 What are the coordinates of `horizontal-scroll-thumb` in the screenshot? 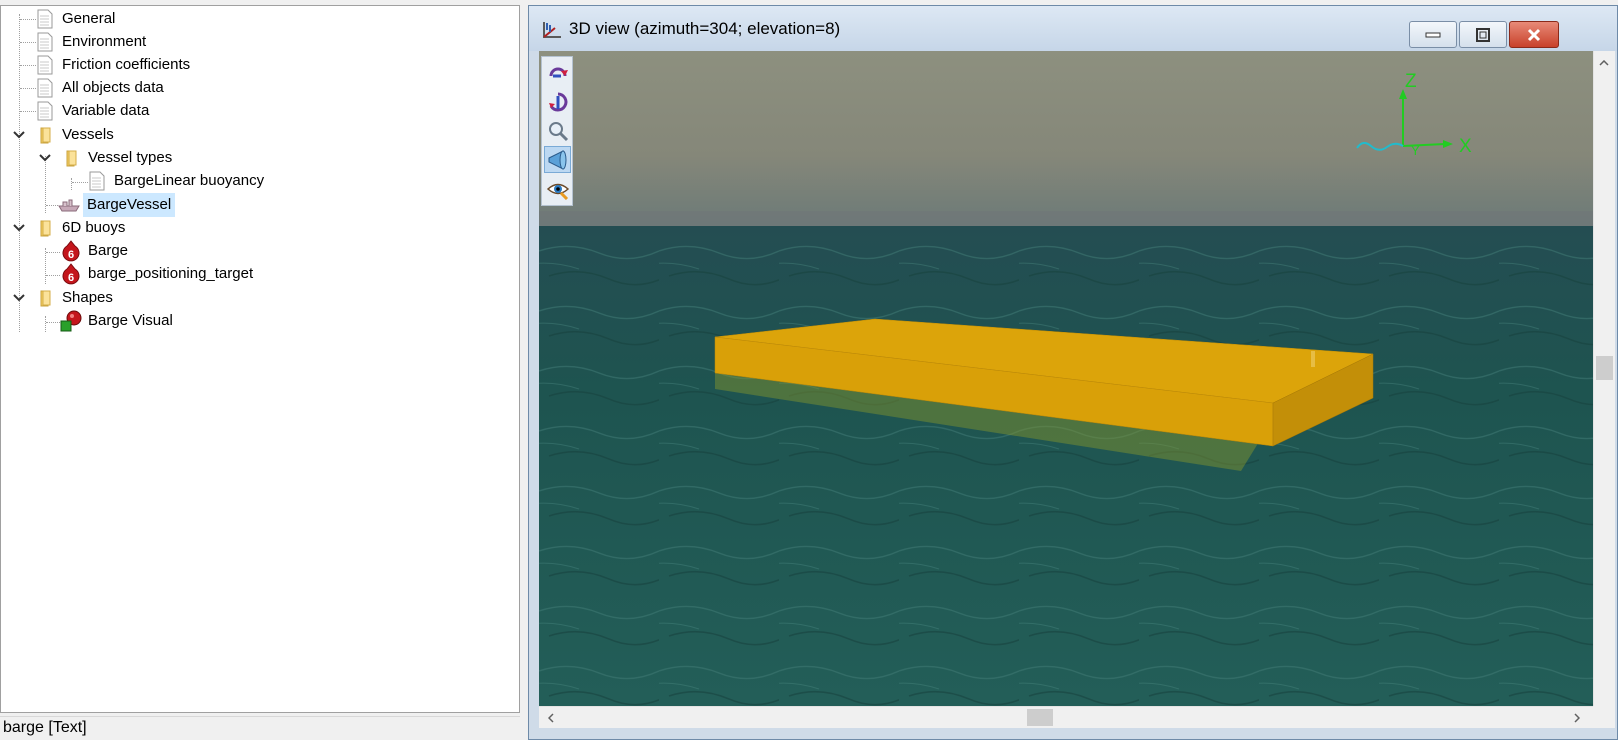 It's located at (1040, 717).